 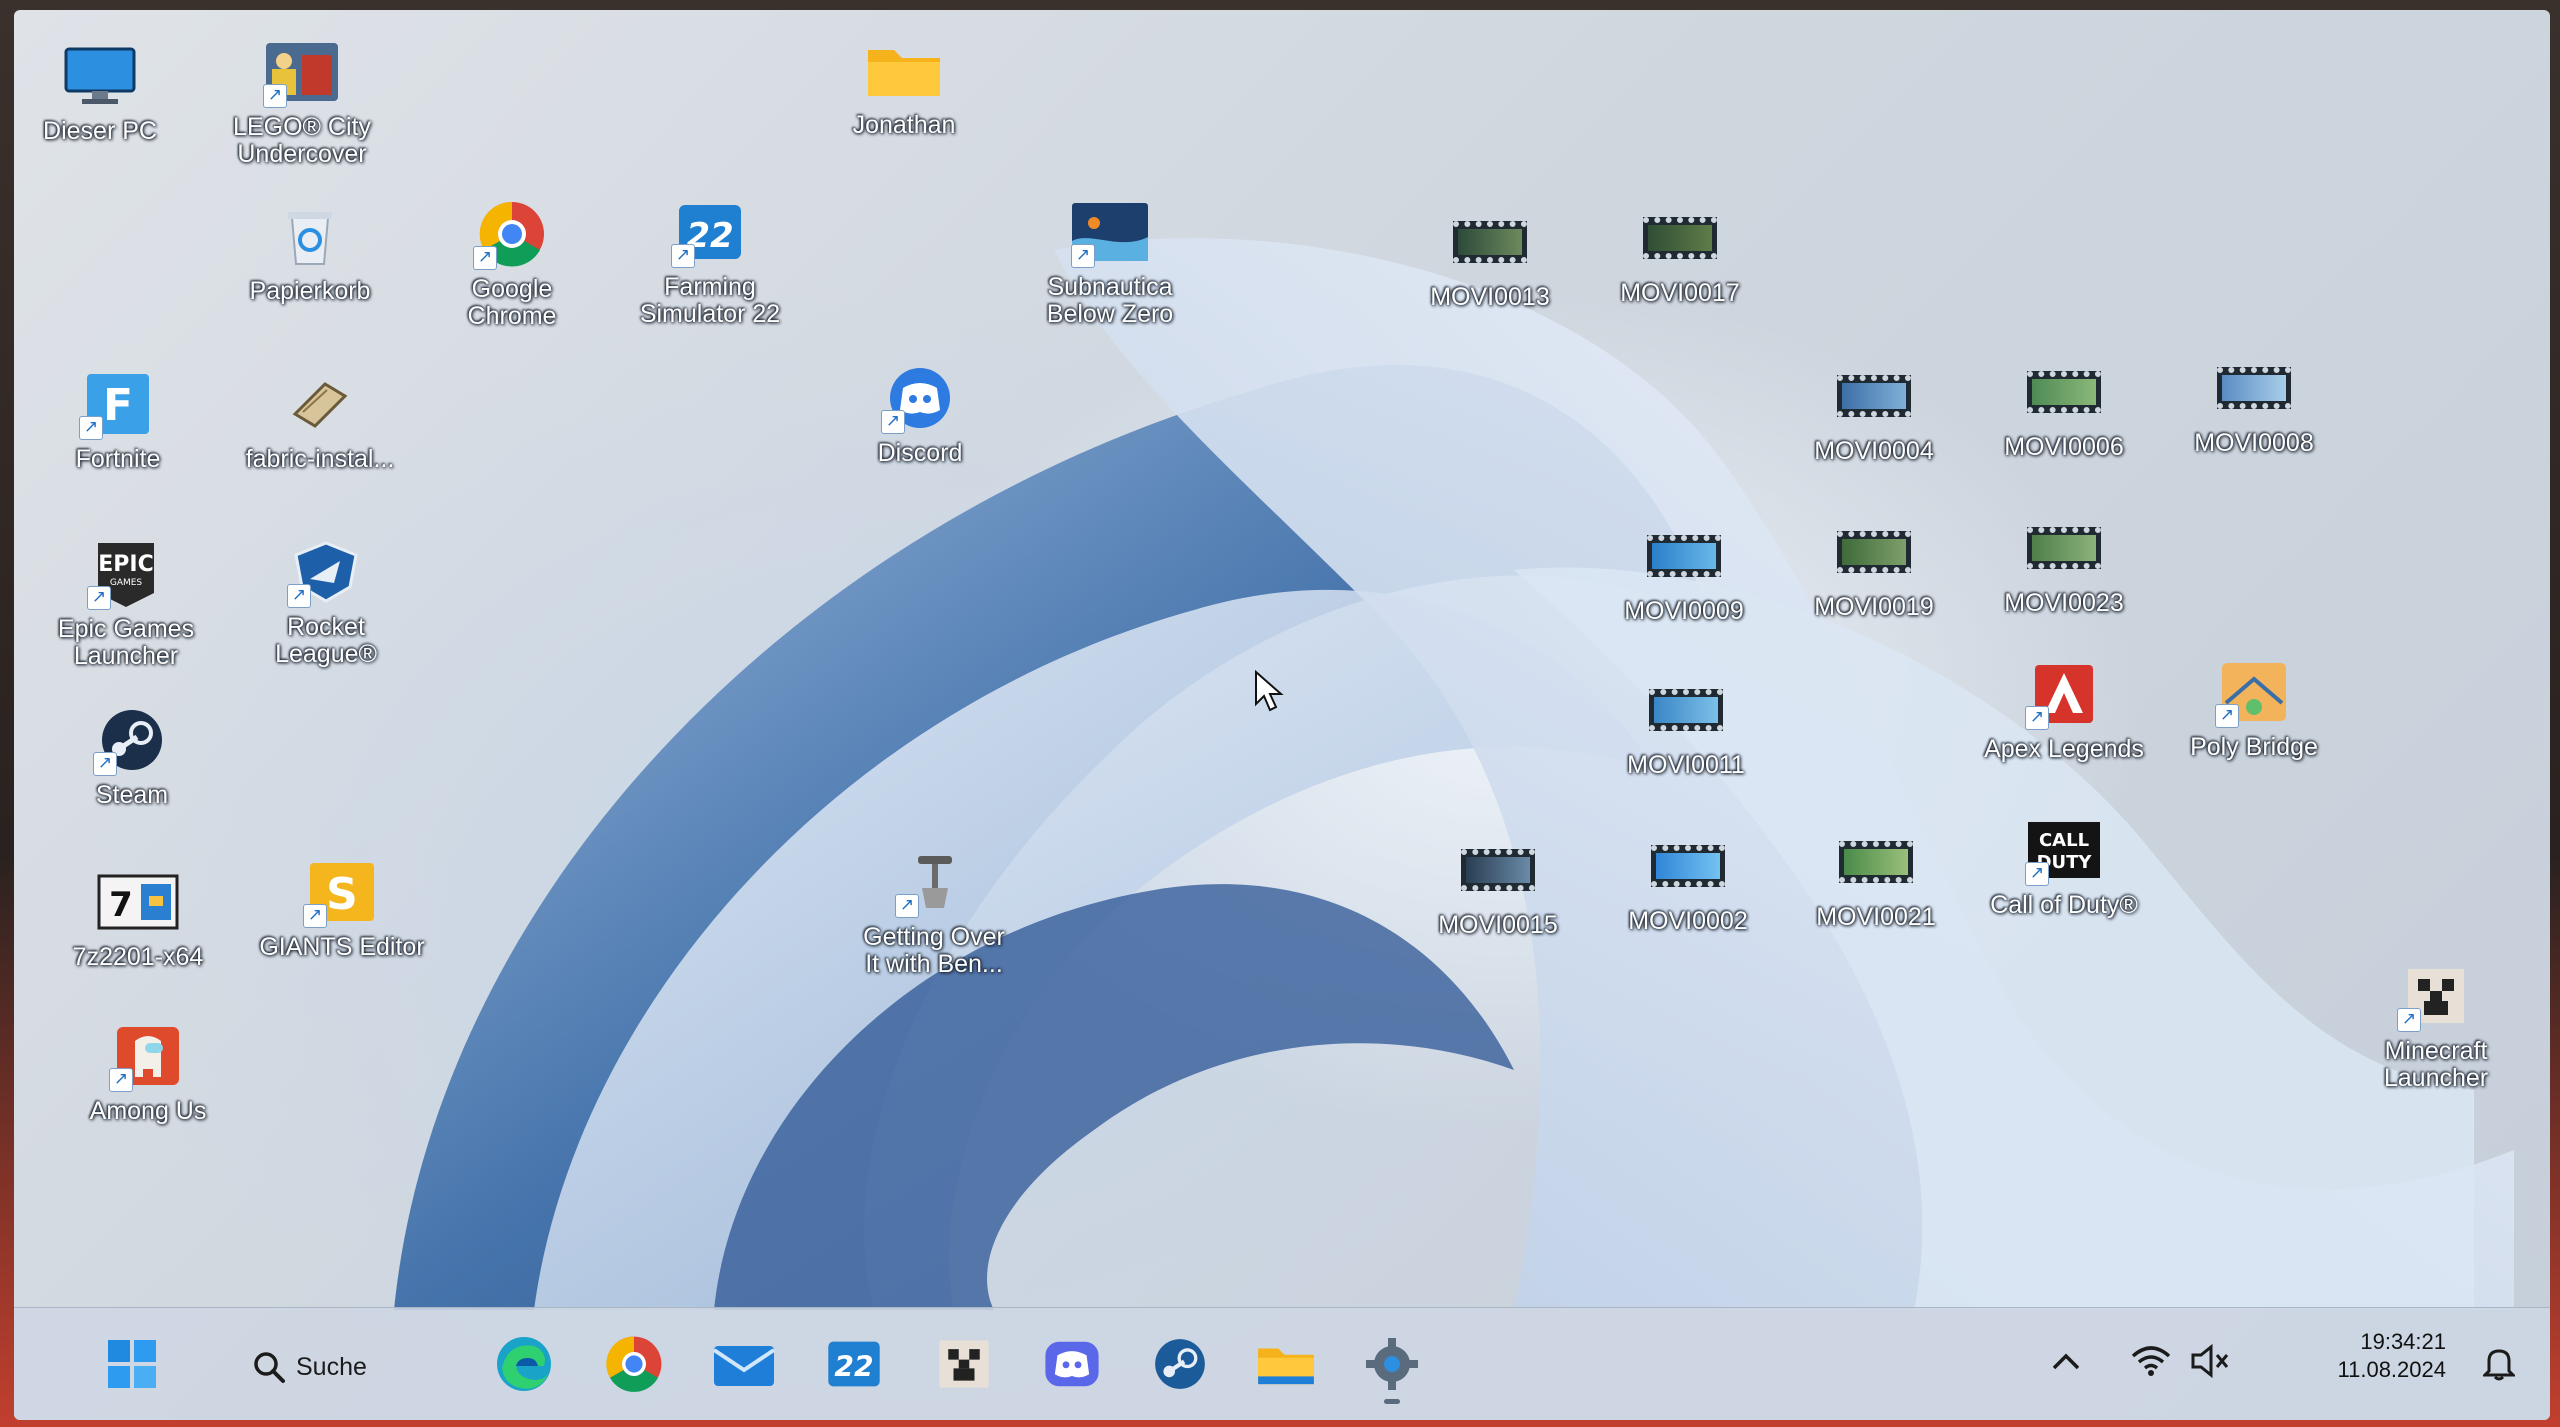 I want to click on taskbar-minecraft, so click(x=964, y=1364).